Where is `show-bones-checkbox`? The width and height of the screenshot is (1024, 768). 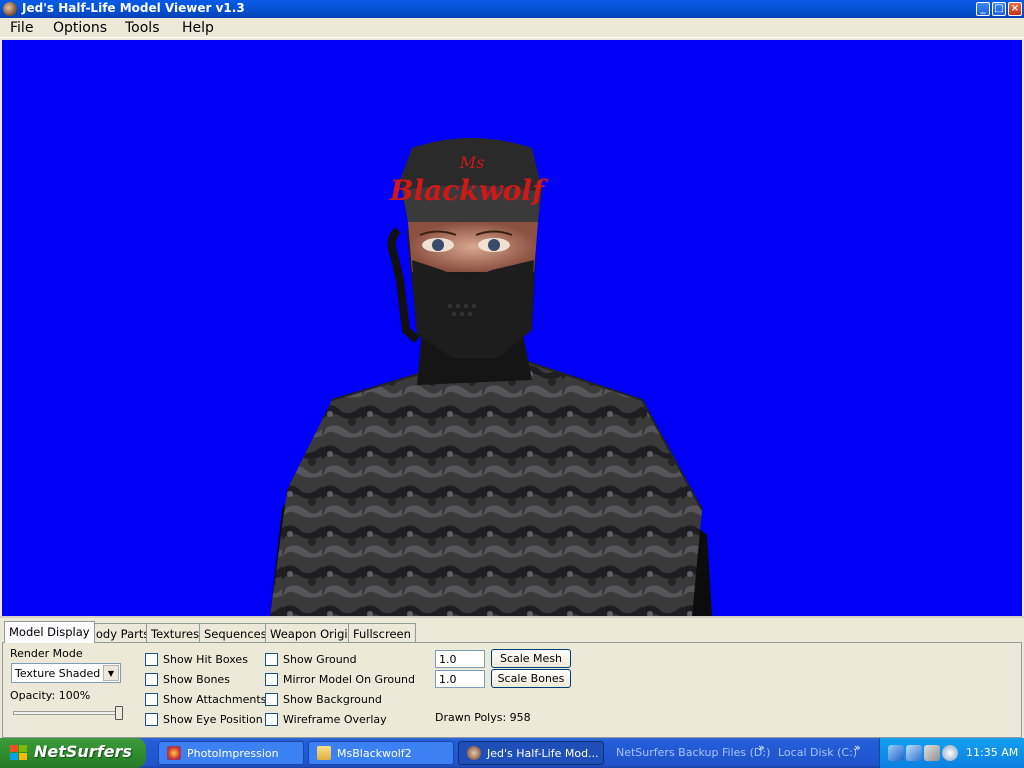
show-bones-checkbox is located at coordinates (151, 679).